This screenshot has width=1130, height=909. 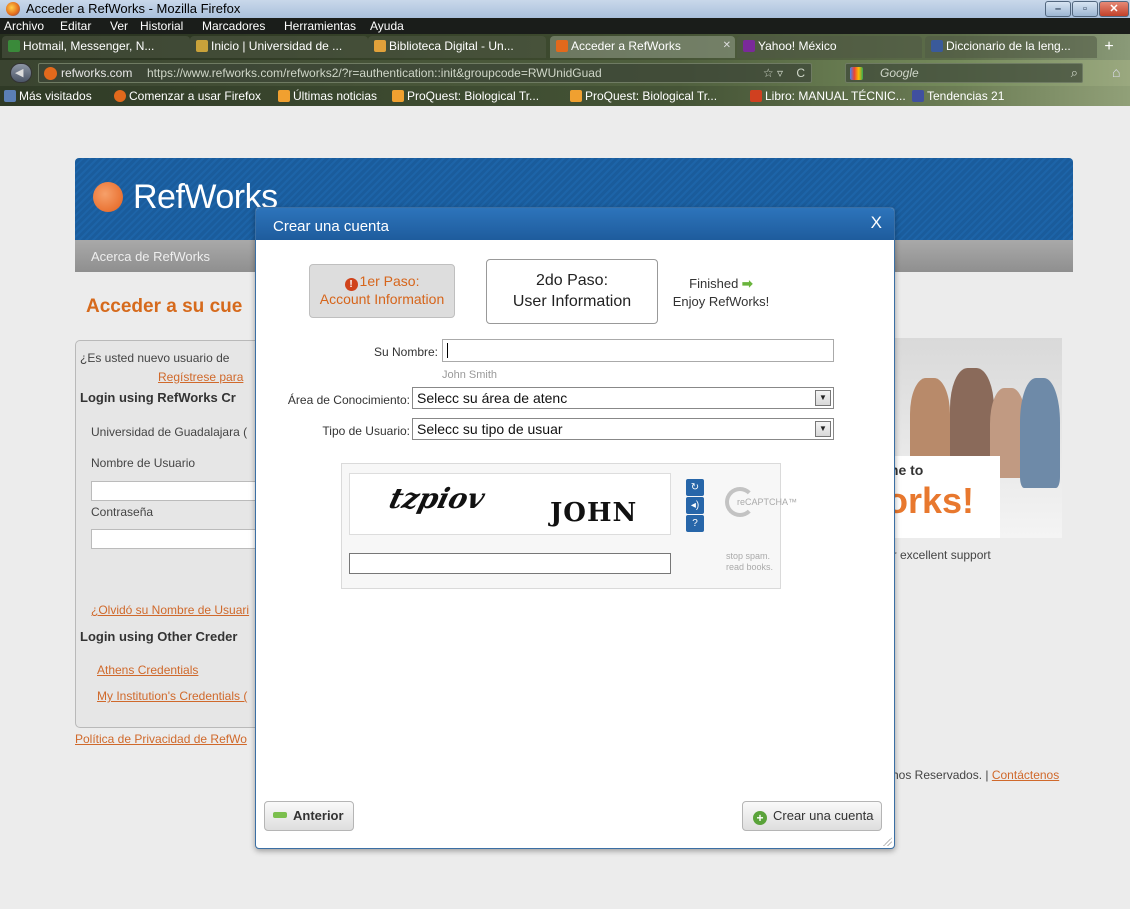 I want to click on google-icon, so click(x=856, y=73).